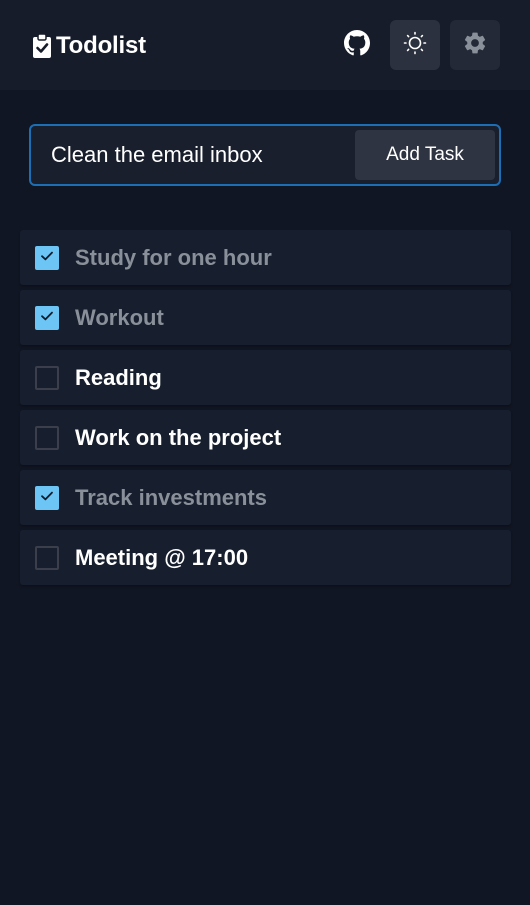 The image size is (530, 905). Describe the element at coordinates (178, 437) in the screenshot. I see `task-label: Work on the project` at that location.